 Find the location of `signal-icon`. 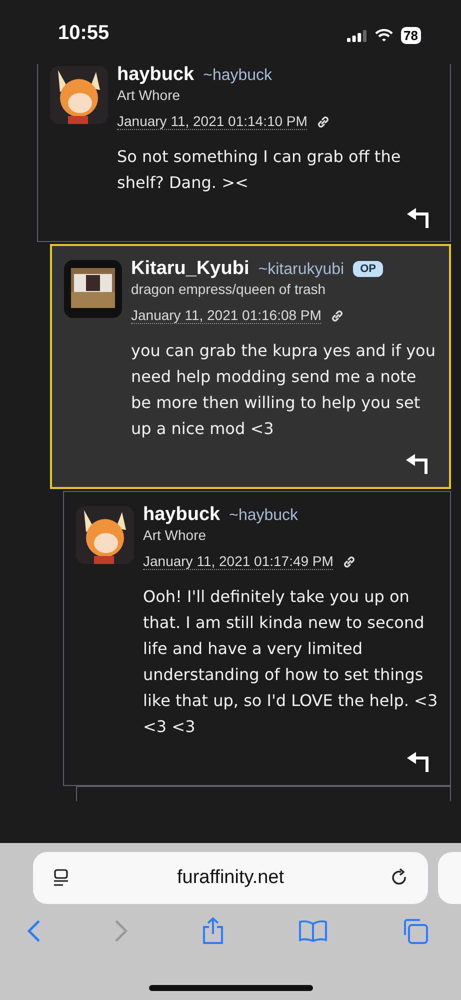

signal-icon is located at coordinates (356, 36).